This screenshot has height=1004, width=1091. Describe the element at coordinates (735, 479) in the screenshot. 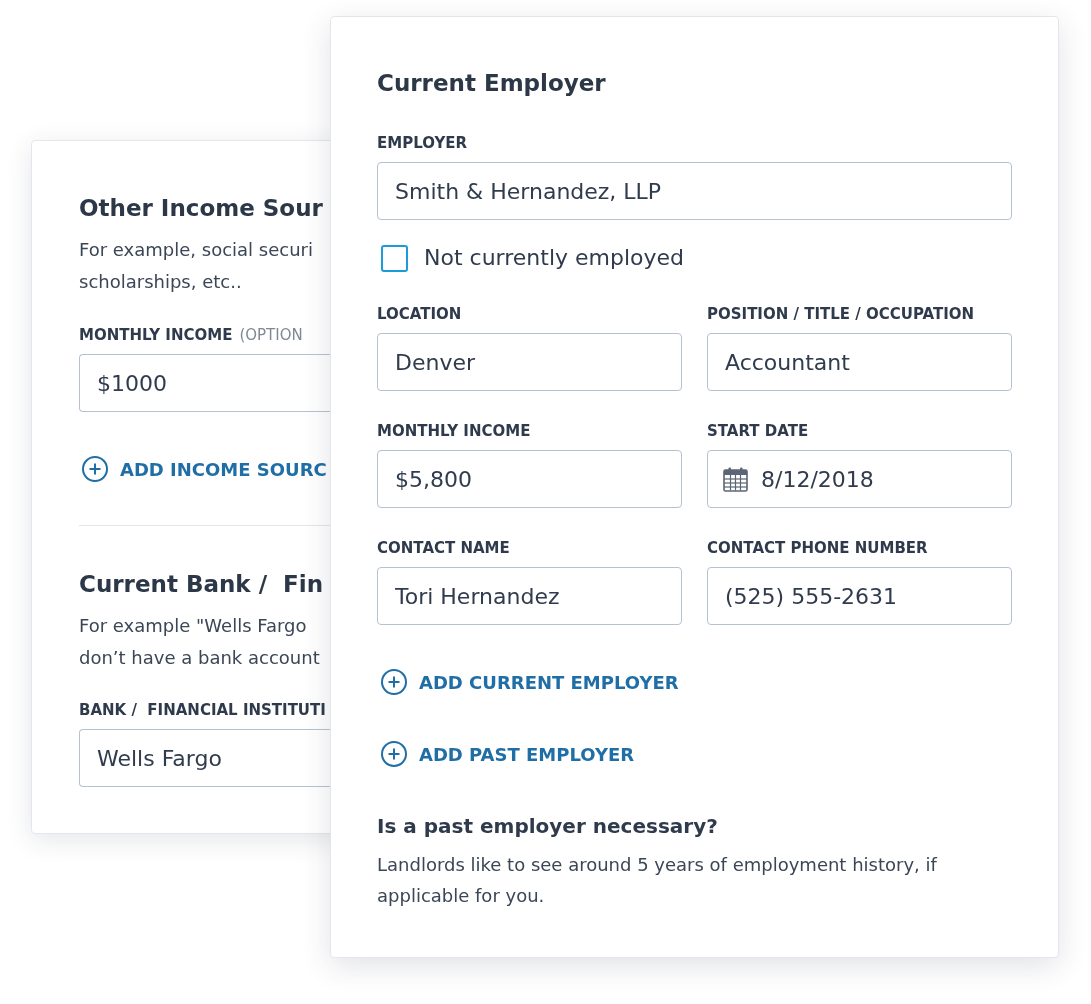

I see `calendar-icon` at that location.